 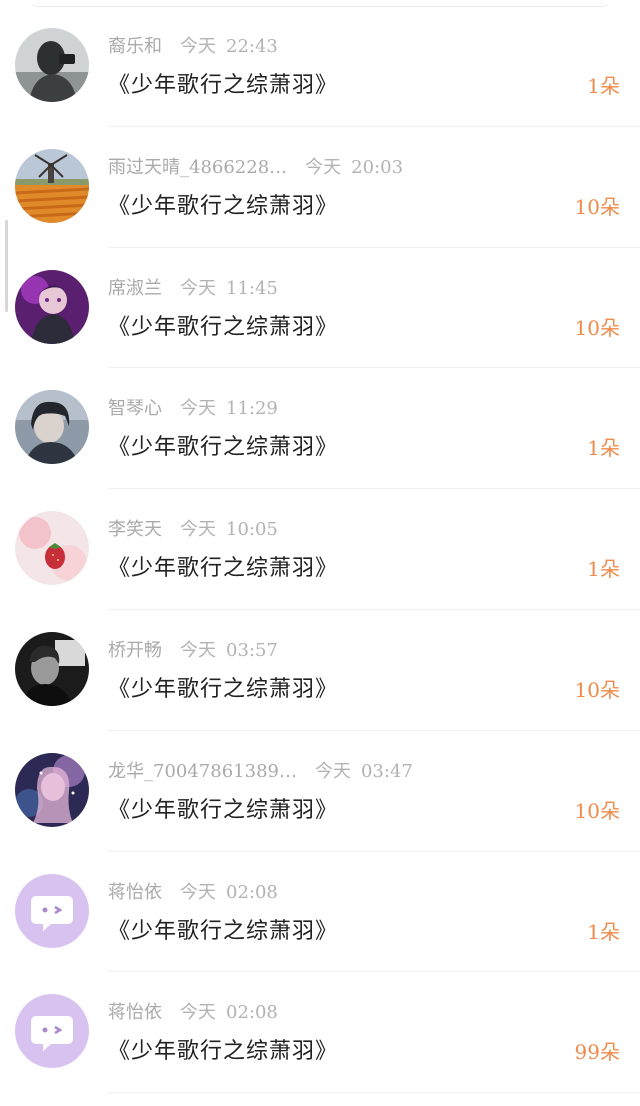 I want to click on timestamp: 今天 03:47, so click(x=364, y=770).